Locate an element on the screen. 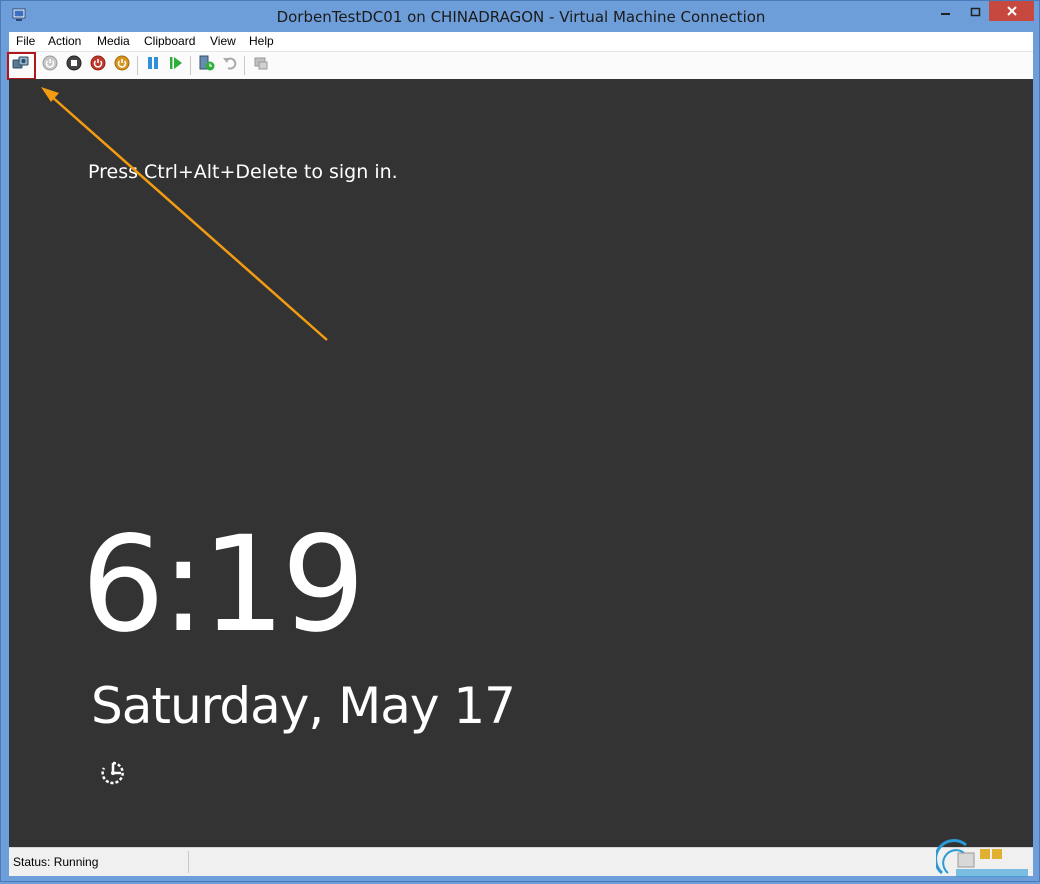 The width and height of the screenshot is (1040, 884). menu-clipboard: Clipboard is located at coordinates (169, 41).